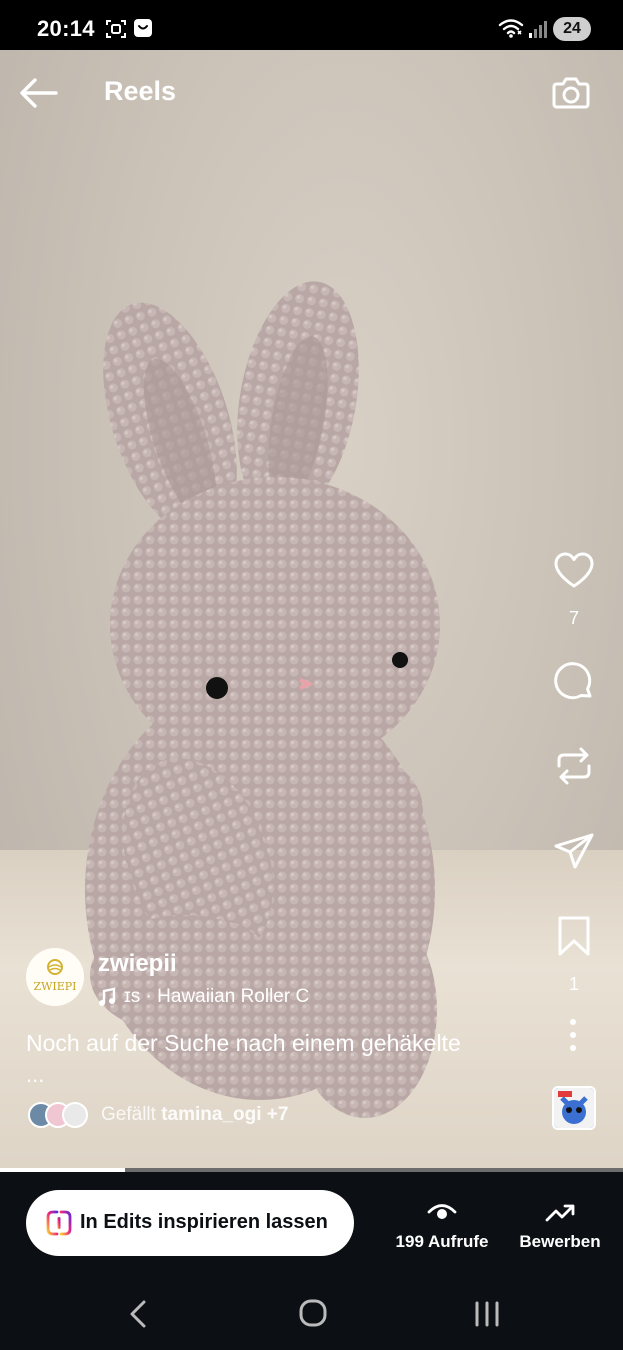 The image size is (623, 1350). I want to click on audio-cover-art, so click(574, 1108).